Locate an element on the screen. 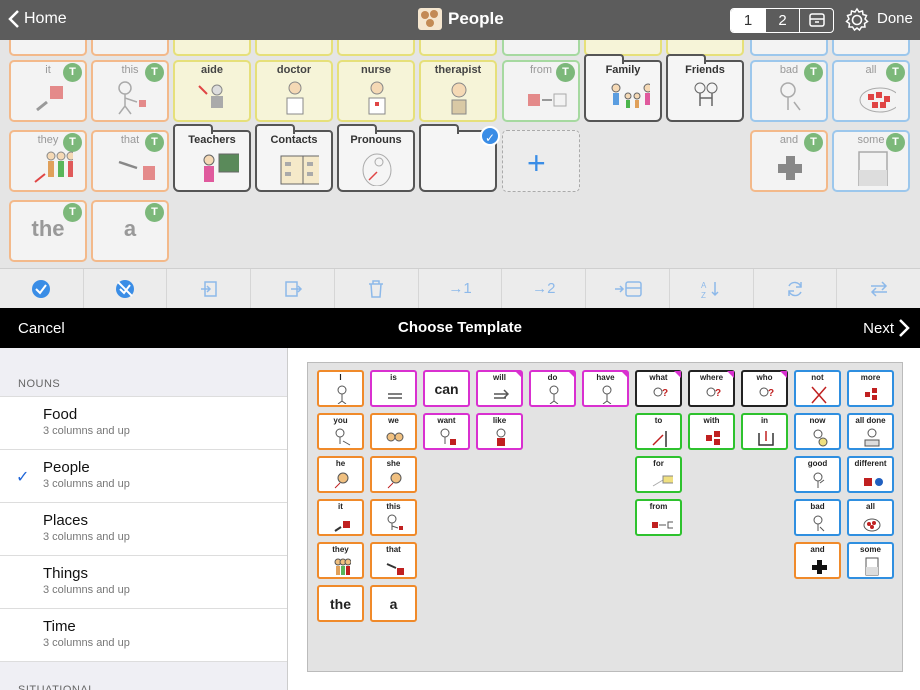 The width and height of the screenshot is (920, 690). board-folder-family: Family is located at coordinates (623, 88).